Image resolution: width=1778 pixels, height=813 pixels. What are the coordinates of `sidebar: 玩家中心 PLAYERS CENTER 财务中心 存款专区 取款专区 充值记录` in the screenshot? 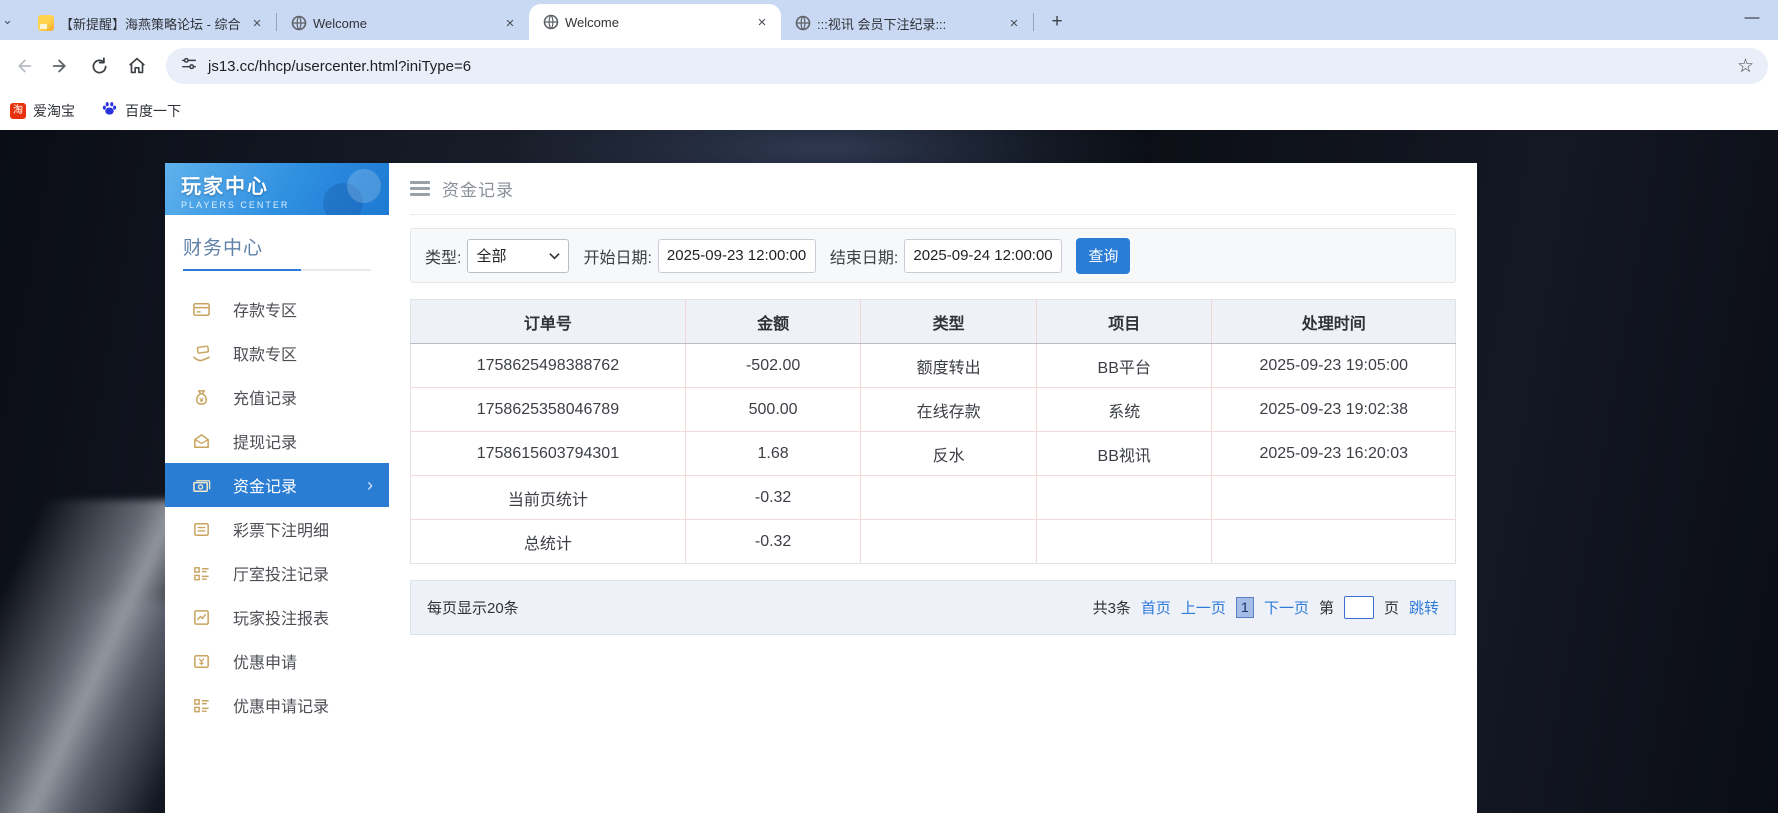 It's located at (277, 488).